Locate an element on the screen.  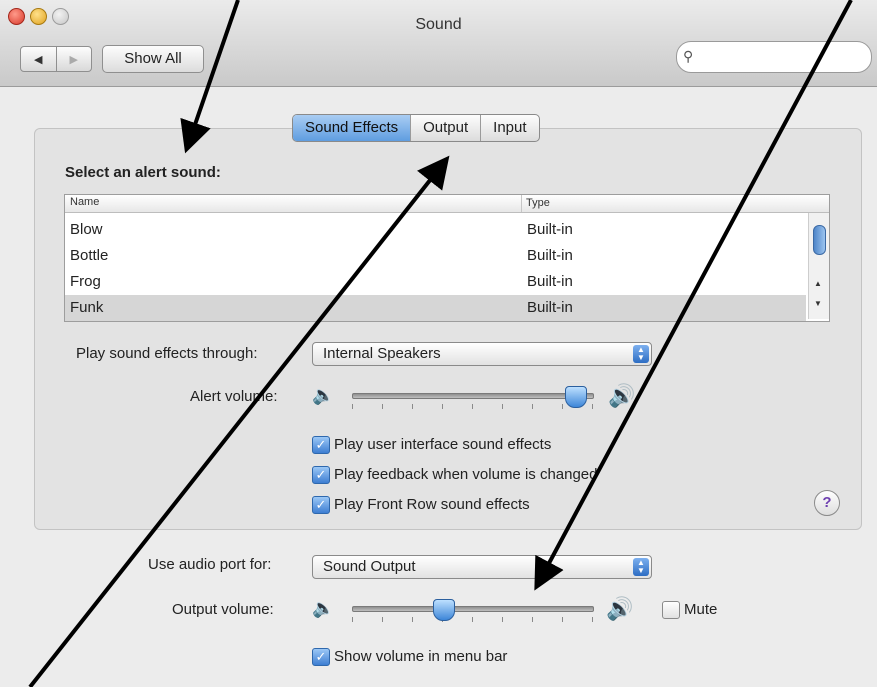
column-header-name: Name is located at coordinates (84, 202).